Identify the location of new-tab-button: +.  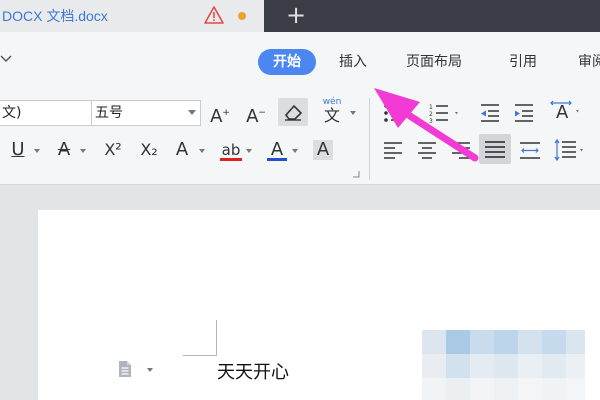
(296, 15).